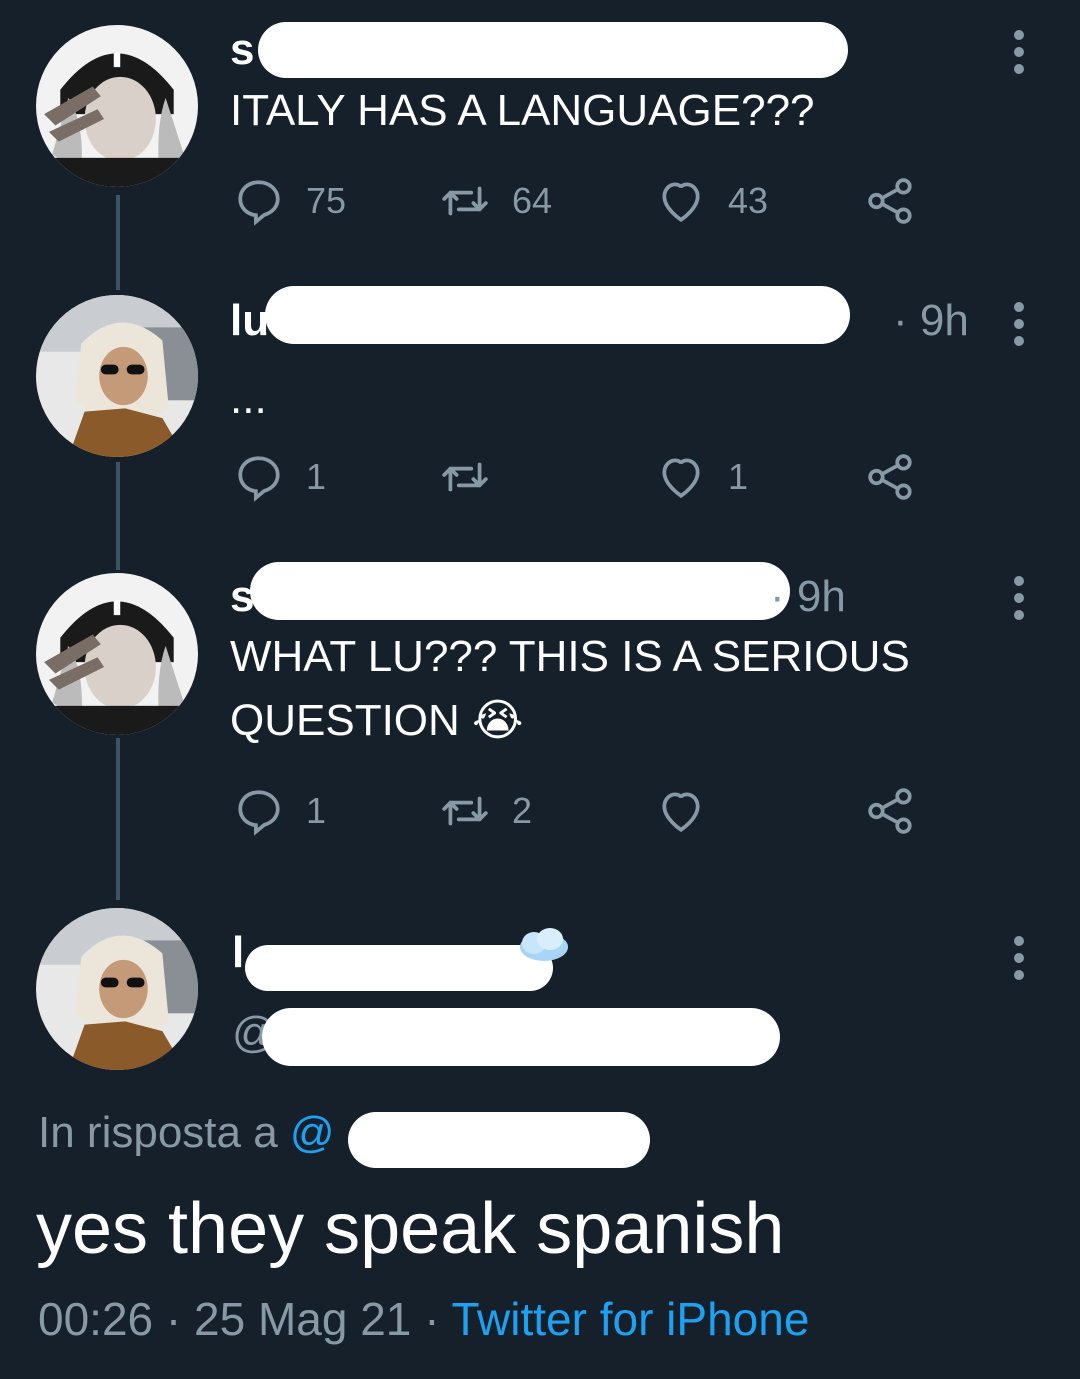 Image resolution: width=1080 pixels, height=1379 pixels. What do you see at coordinates (570, 656) in the screenshot?
I see `tweet-text: WHAT LU??? THIS IS A SERIOUS` at bounding box center [570, 656].